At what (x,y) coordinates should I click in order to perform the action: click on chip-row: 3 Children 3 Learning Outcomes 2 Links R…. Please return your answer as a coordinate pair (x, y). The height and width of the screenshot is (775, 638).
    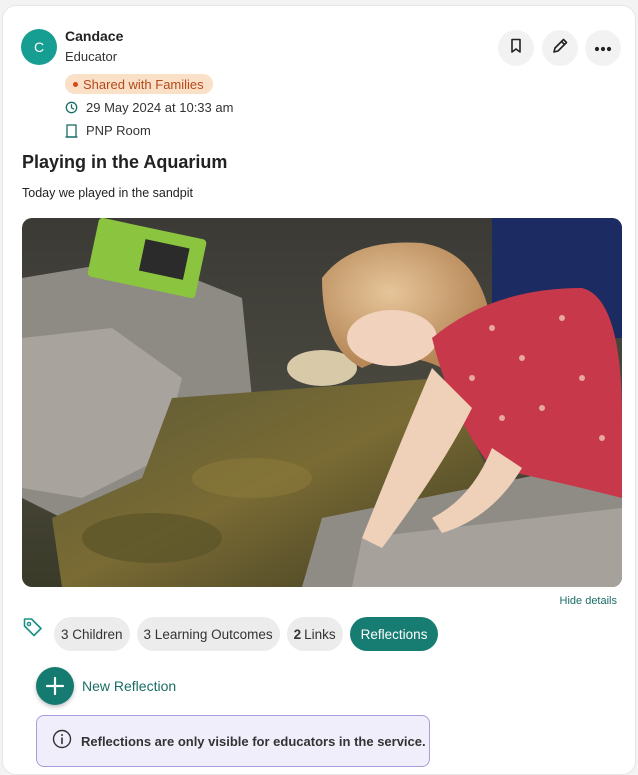
    Looking at the image, I should click on (246, 634).